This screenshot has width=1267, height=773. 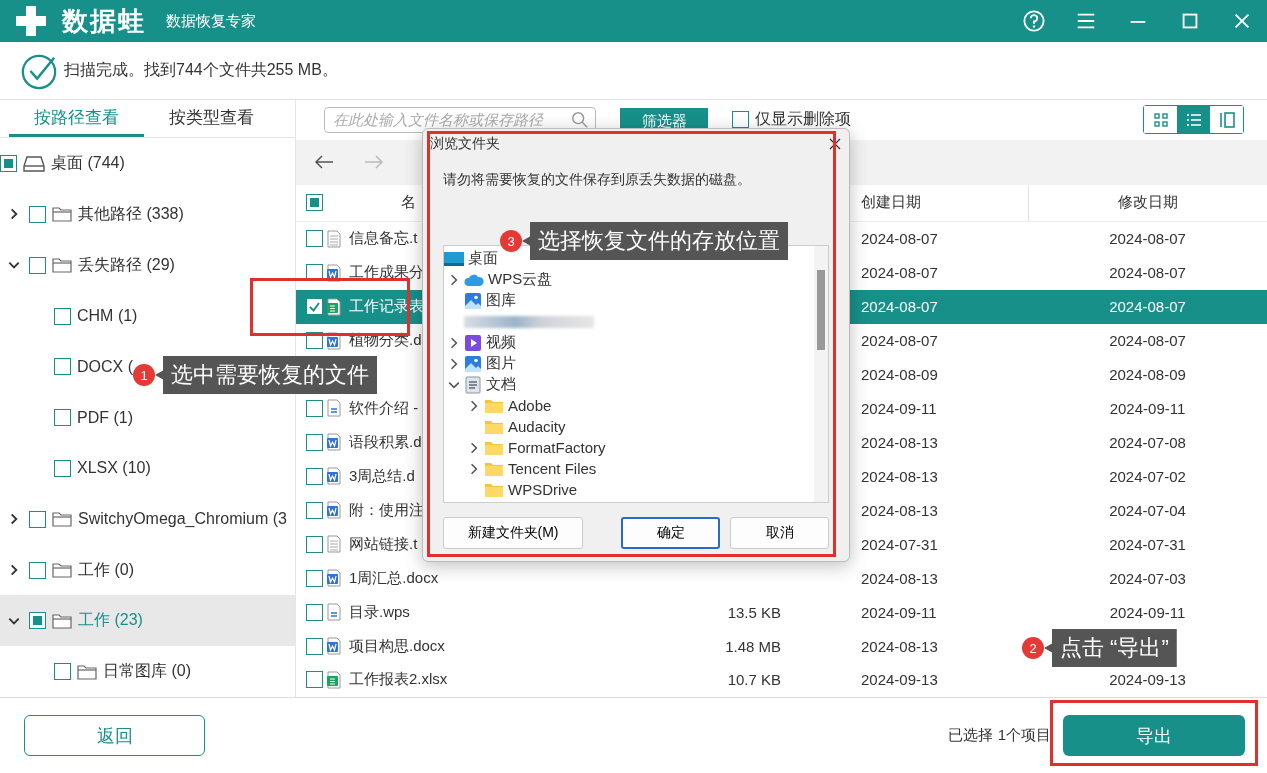 What do you see at coordinates (821, 374) in the screenshot?
I see `scrollbar` at bounding box center [821, 374].